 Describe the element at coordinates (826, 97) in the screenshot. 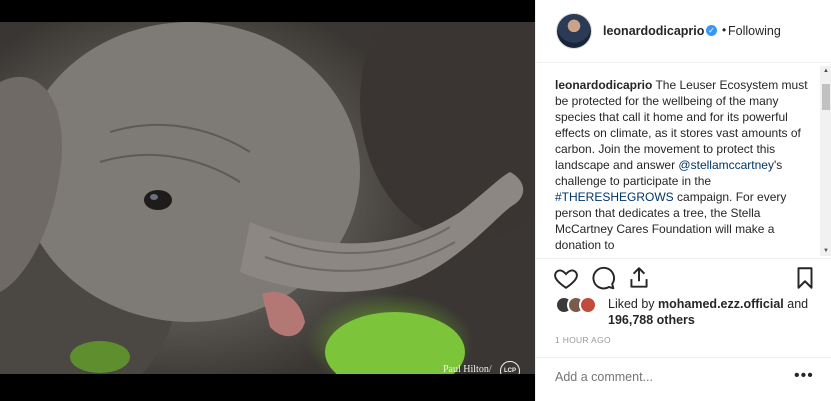

I see `scrollbar-thumb` at that location.